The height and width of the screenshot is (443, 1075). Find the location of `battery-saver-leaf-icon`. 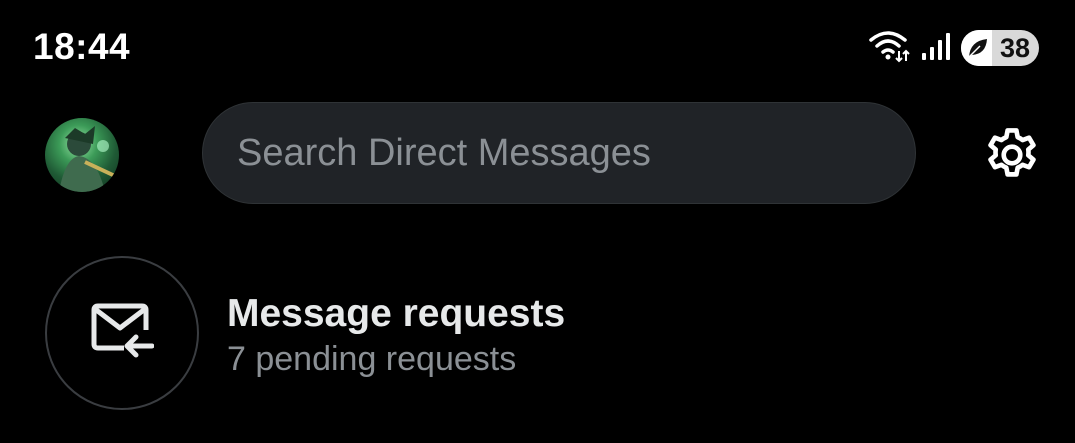

battery-saver-leaf-icon is located at coordinates (978, 50).